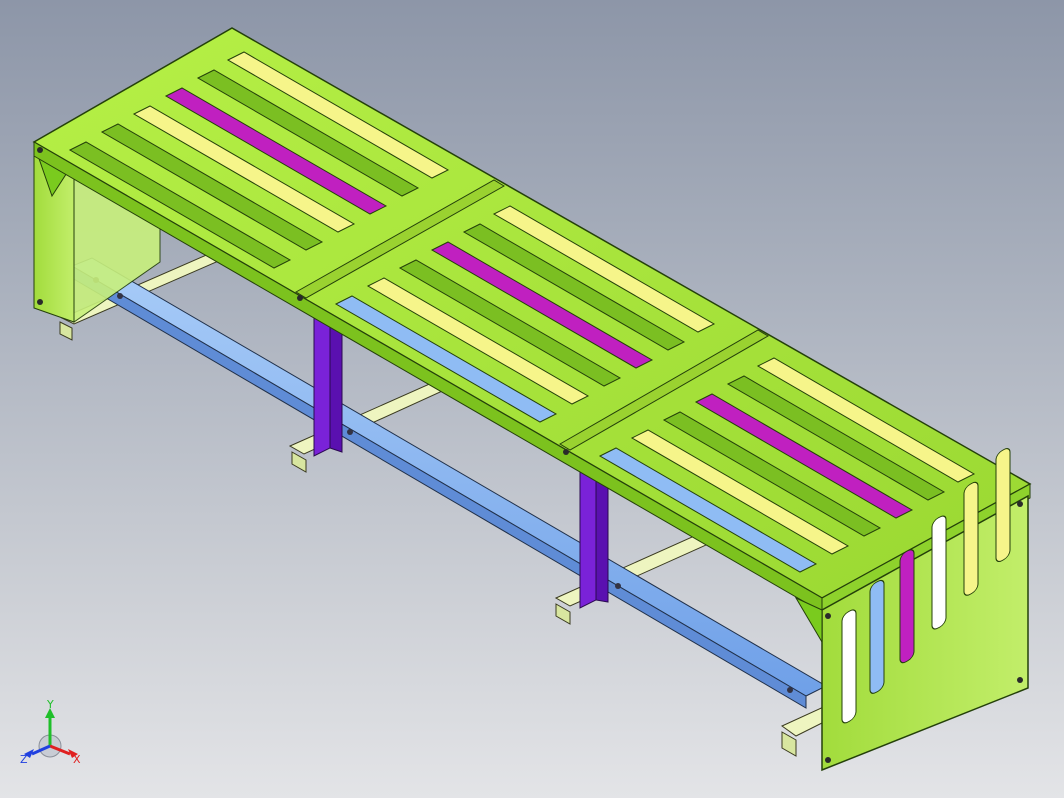 Image resolution: width=1064 pixels, height=798 pixels. What do you see at coordinates (50, 733) in the screenshot?
I see `coordinate-triad: Y X Z` at bounding box center [50, 733].